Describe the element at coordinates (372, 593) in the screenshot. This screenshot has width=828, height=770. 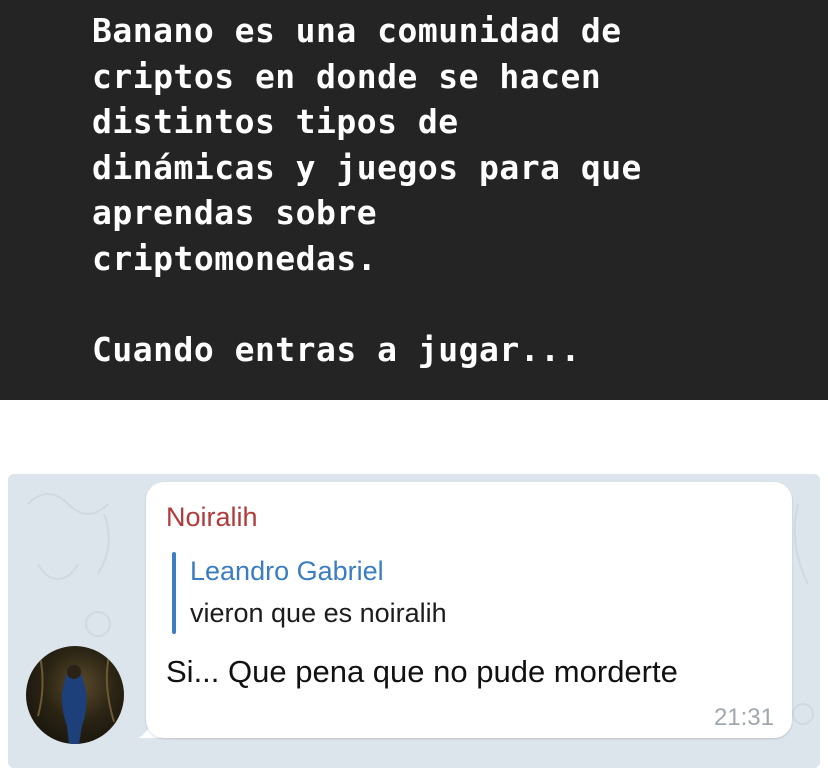
I see `reply-quote: Leandro Gabriel vieron que es noiralih` at that location.